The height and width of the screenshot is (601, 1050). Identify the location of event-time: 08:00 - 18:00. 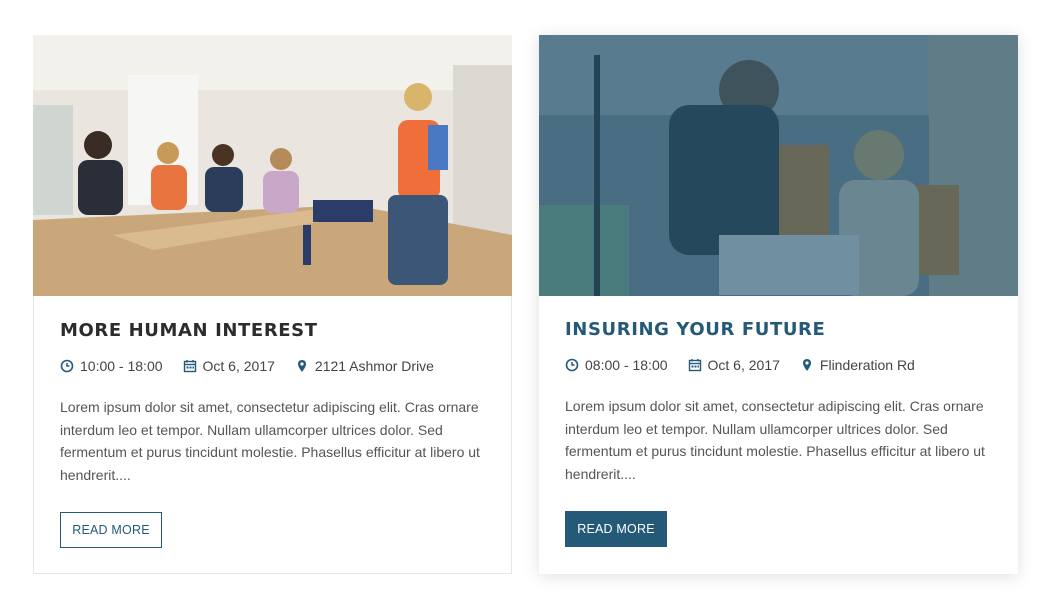
(616, 365).